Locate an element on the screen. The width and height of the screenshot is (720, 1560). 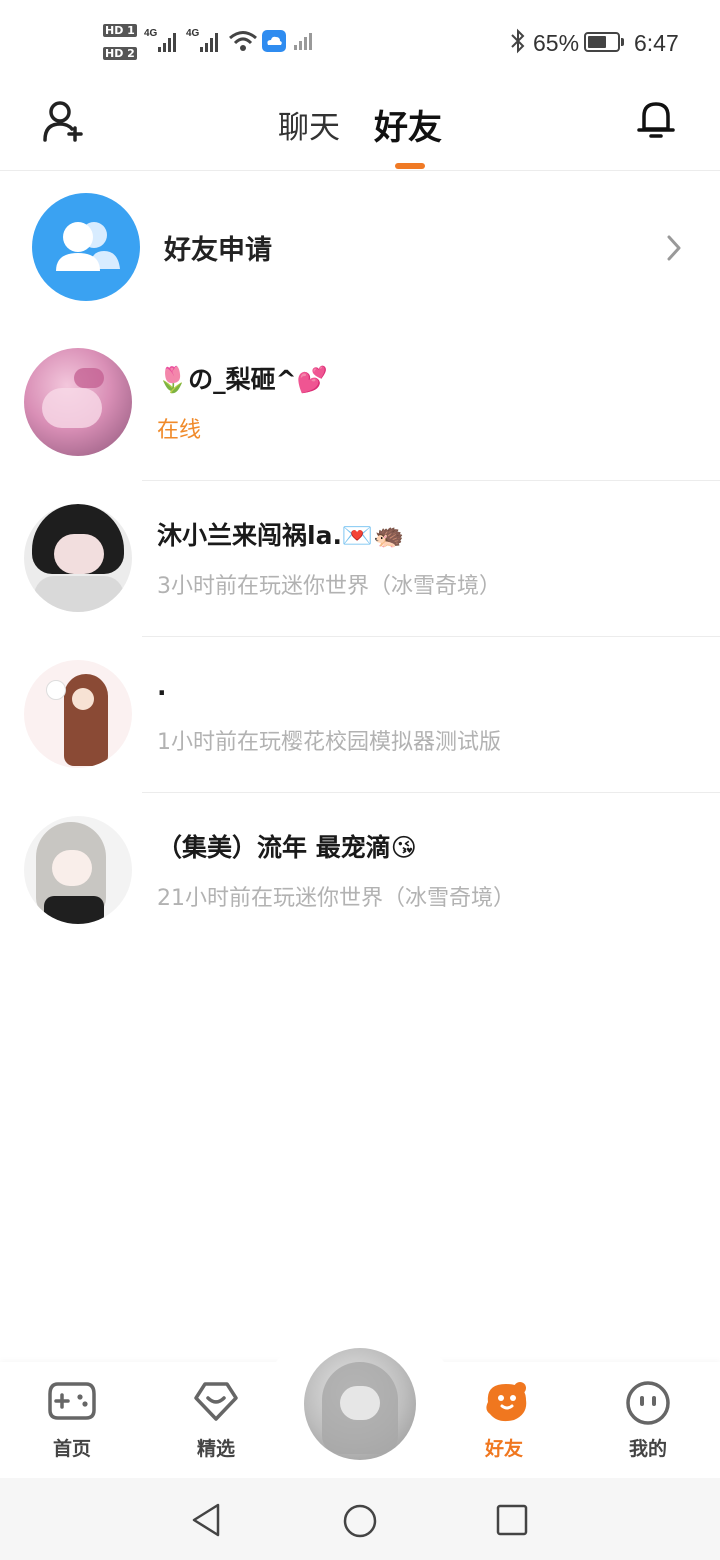
face-icon is located at coordinates (648, 1403).